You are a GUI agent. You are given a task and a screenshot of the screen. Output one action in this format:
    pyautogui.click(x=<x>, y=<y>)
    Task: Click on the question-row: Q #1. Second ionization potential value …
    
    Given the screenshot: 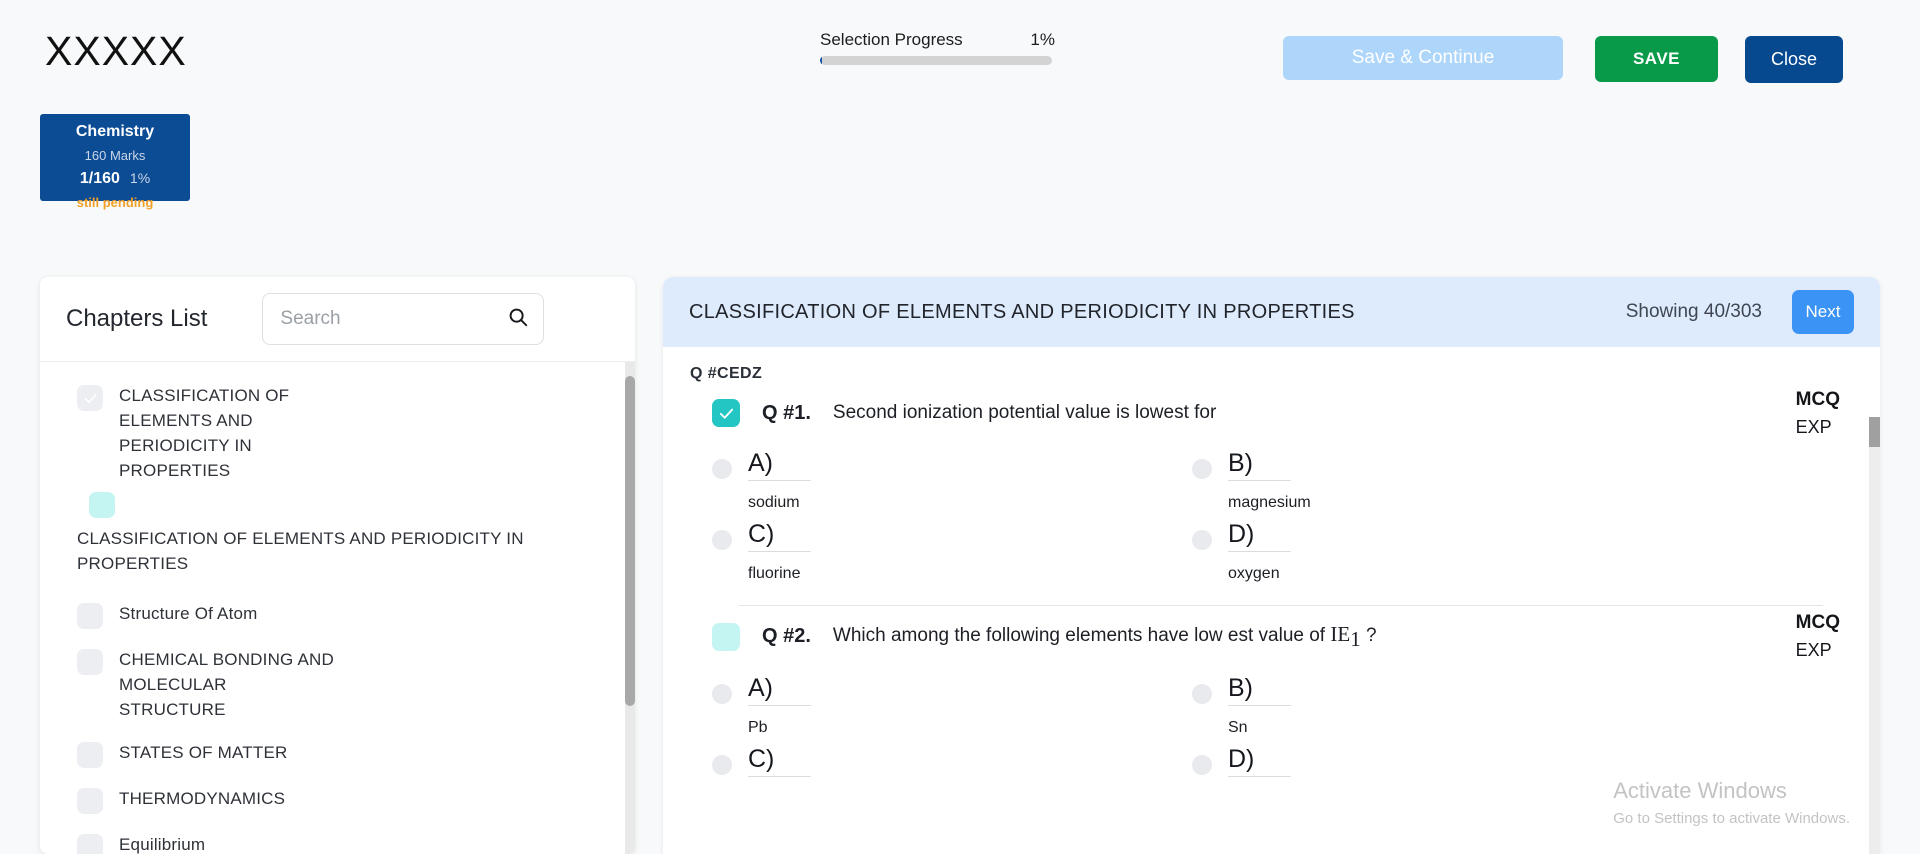 What is the action you would take?
    pyautogui.click(x=1271, y=410)
    